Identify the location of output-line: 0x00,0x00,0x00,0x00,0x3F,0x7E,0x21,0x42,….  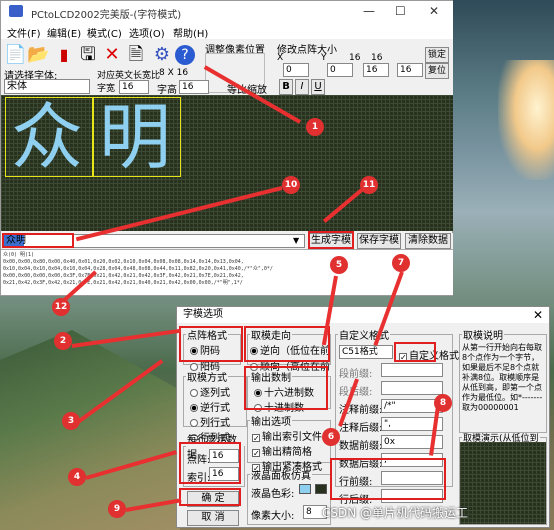
(123, 276).